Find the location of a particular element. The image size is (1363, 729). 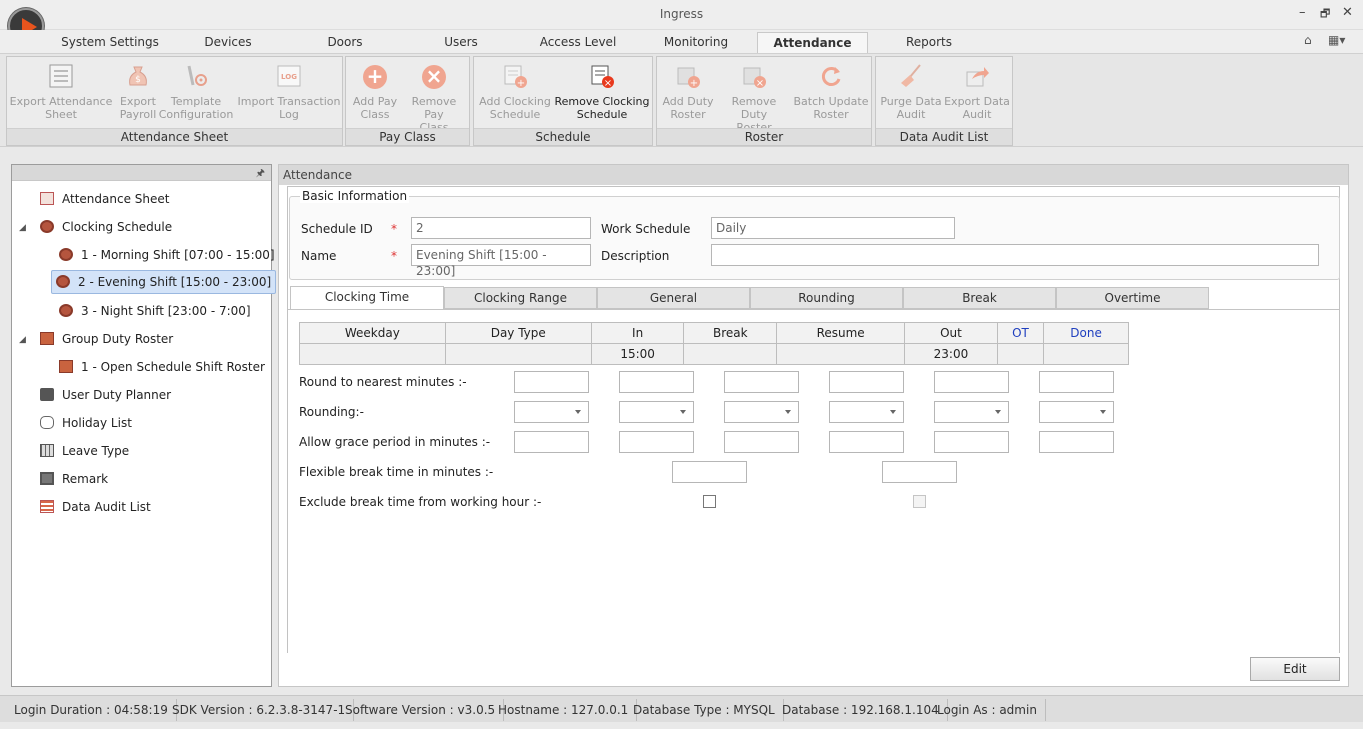

grace-ot-input is located at coordinates (971, 442).